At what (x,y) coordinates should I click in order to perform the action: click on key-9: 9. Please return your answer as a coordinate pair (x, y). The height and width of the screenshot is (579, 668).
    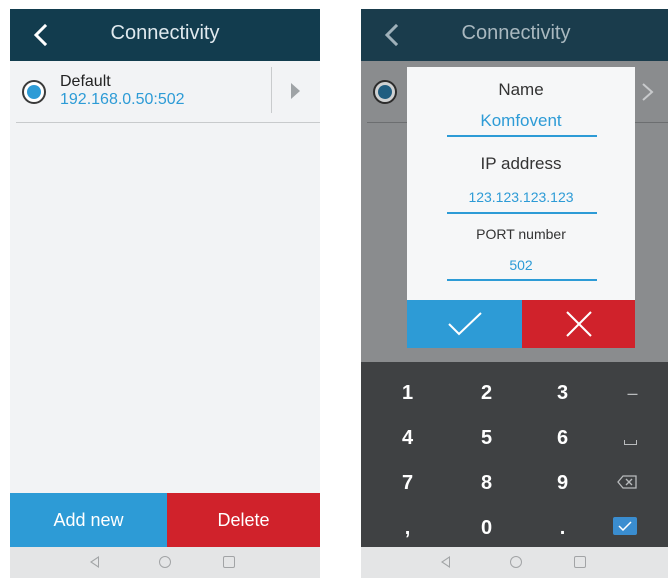
    Looking at the image, I should click on (562, 483).